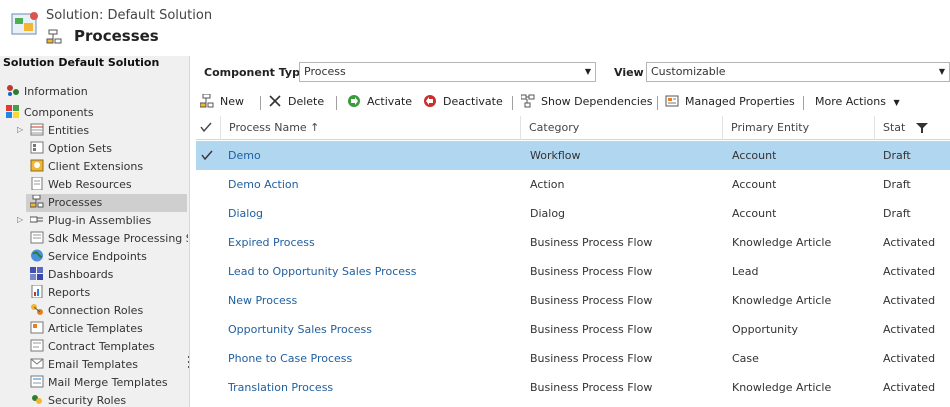 The image size is (950, 407). I want to click on sidebar-item-email-templates: Email Templates, so click(84, 365).